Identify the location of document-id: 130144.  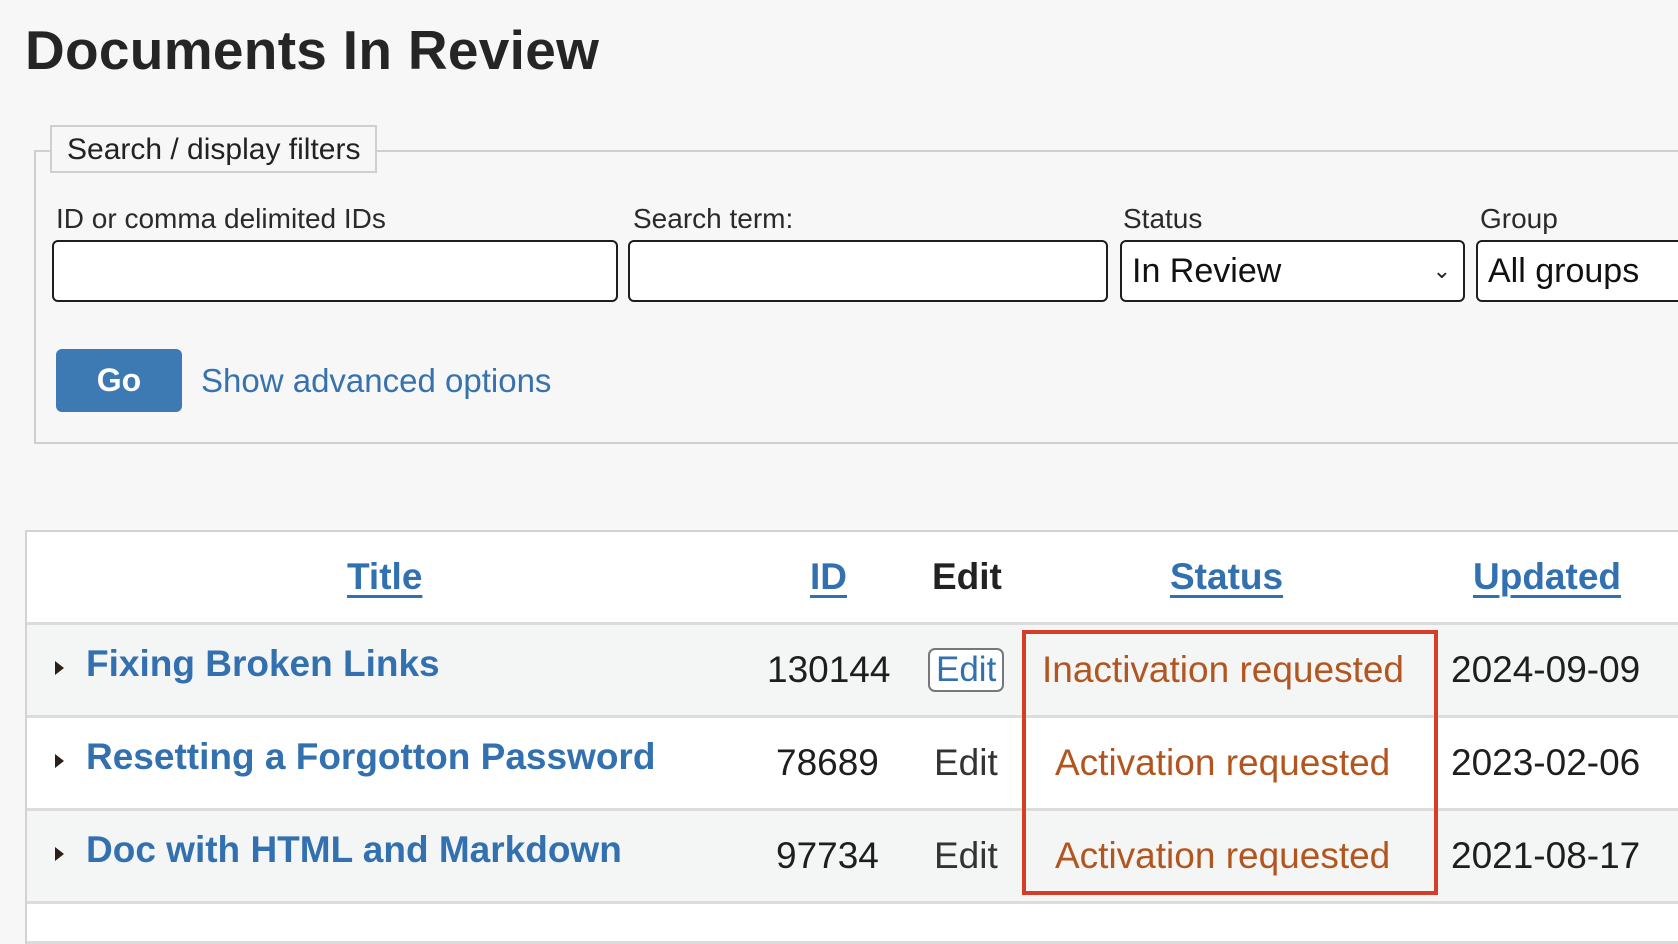
(829, 669).